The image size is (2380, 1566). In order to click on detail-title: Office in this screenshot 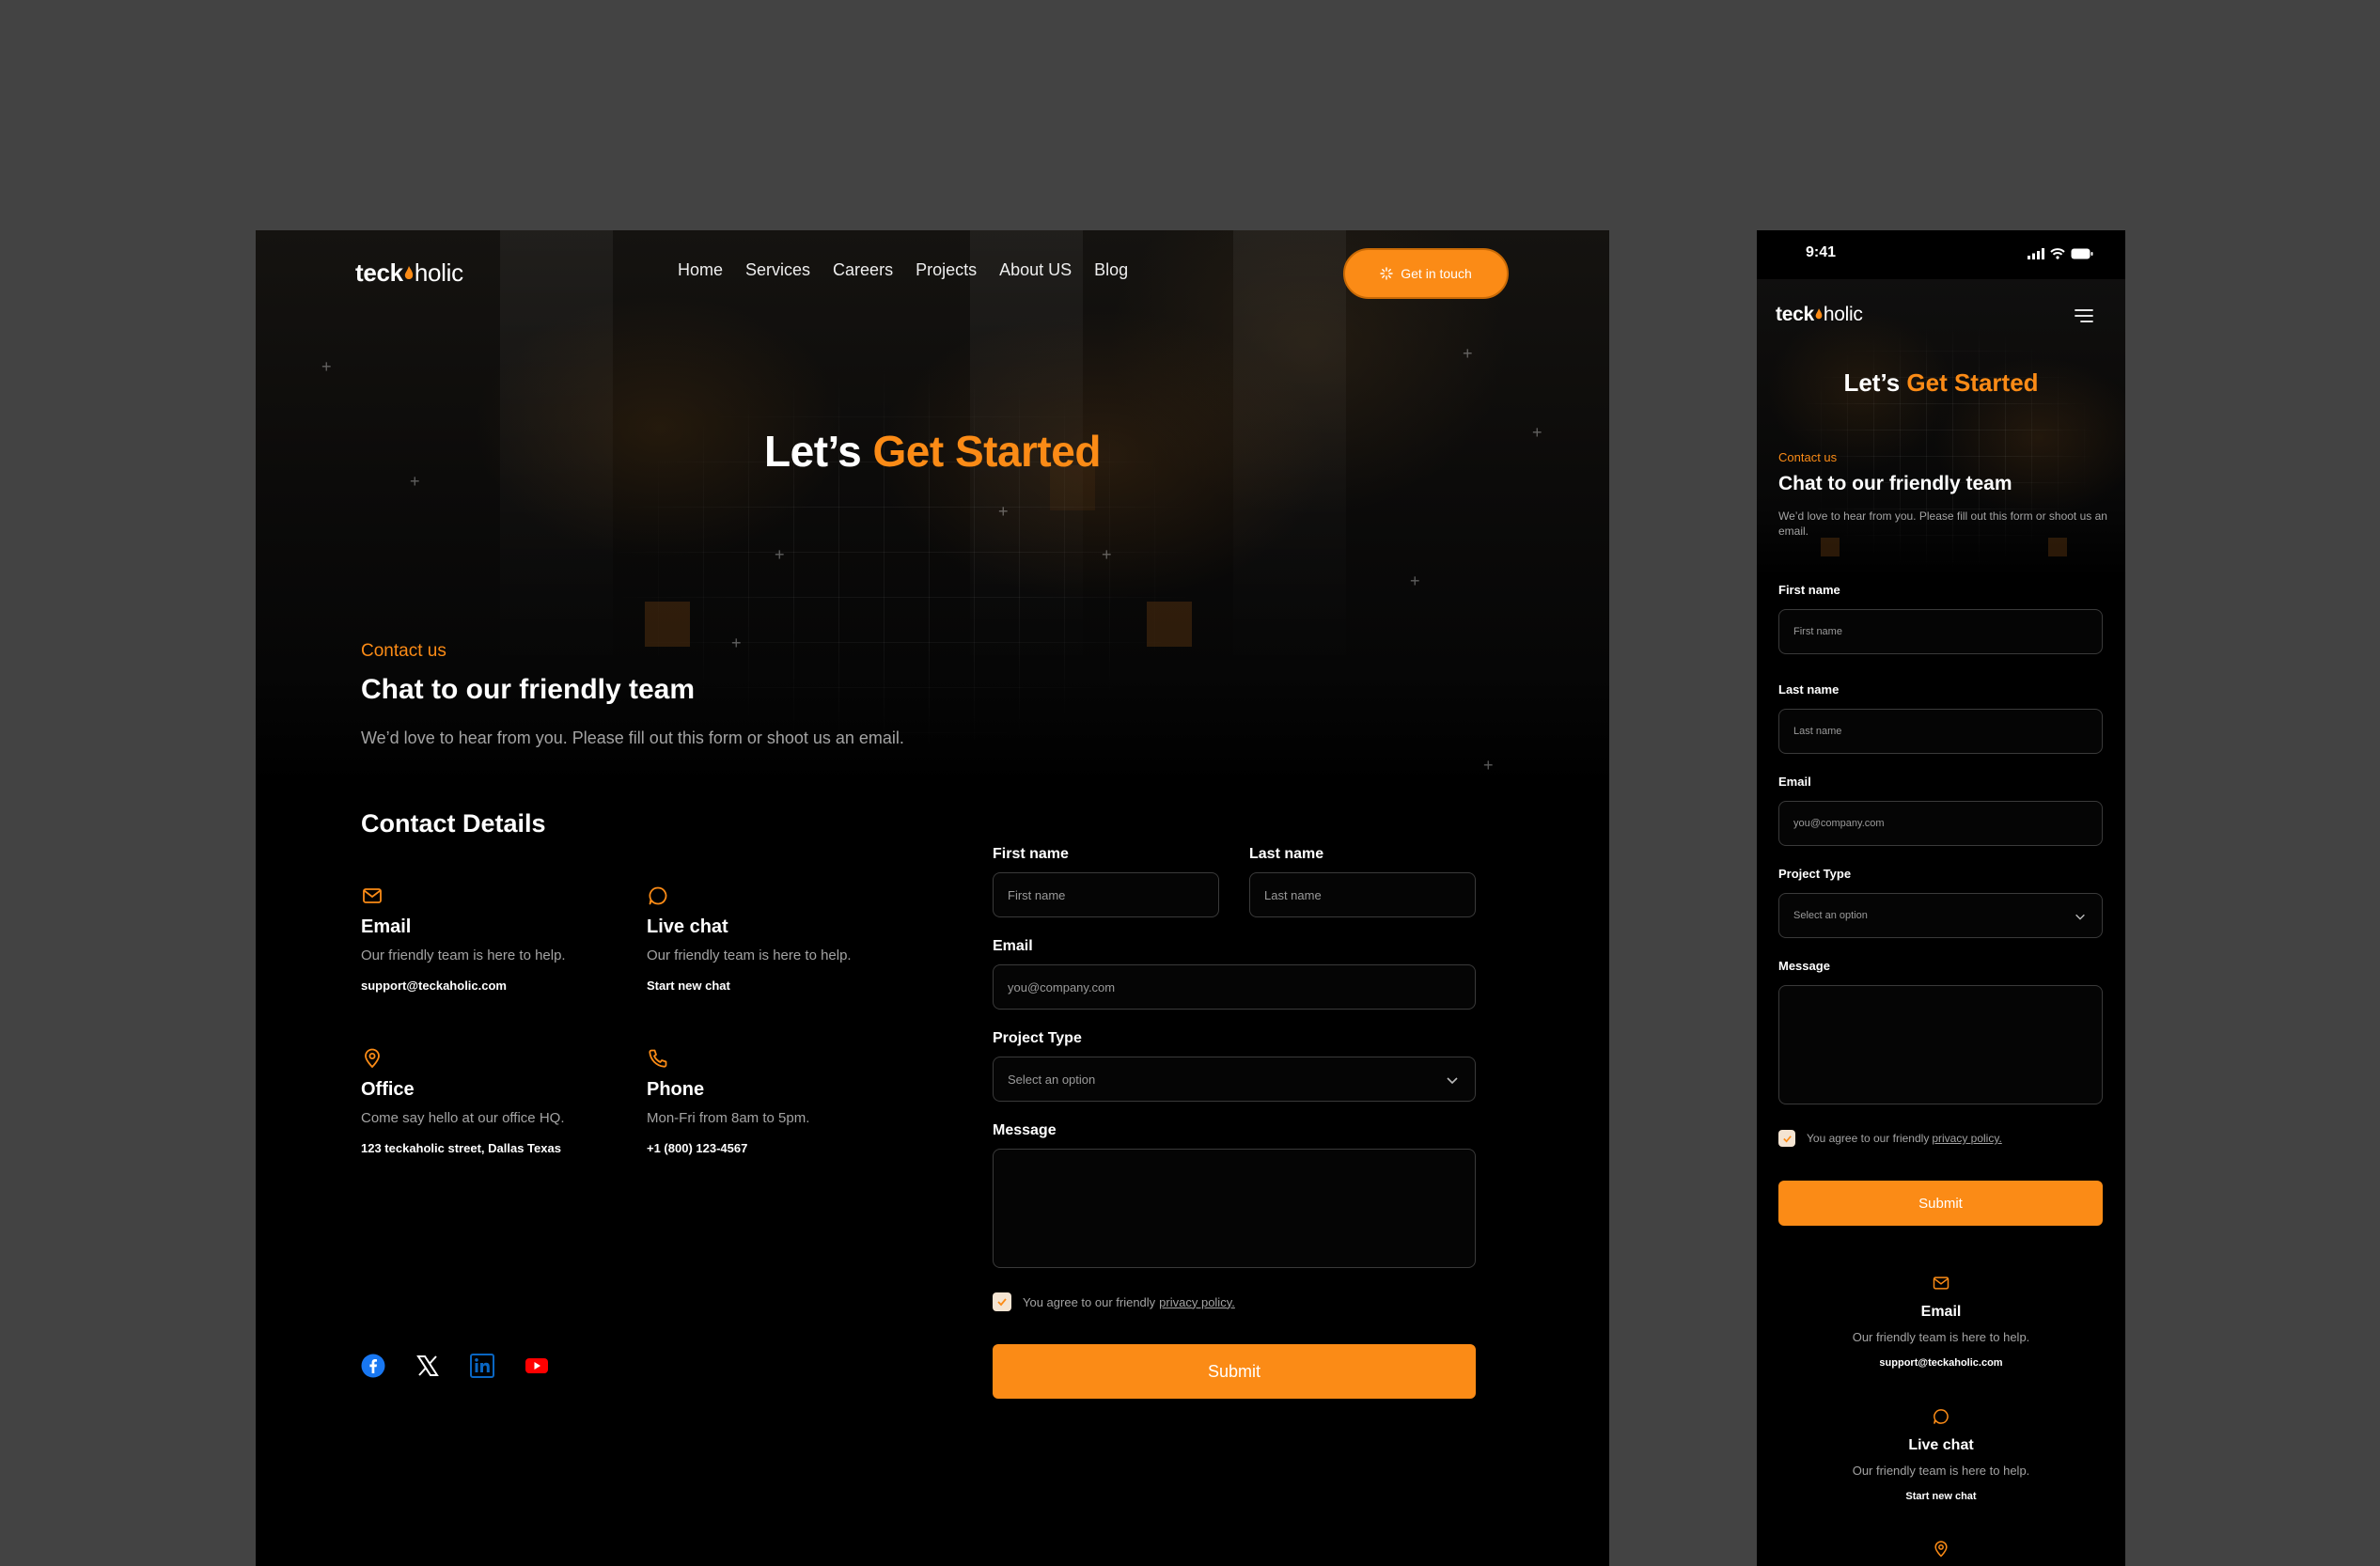, I will do `click(388, 1089)`.